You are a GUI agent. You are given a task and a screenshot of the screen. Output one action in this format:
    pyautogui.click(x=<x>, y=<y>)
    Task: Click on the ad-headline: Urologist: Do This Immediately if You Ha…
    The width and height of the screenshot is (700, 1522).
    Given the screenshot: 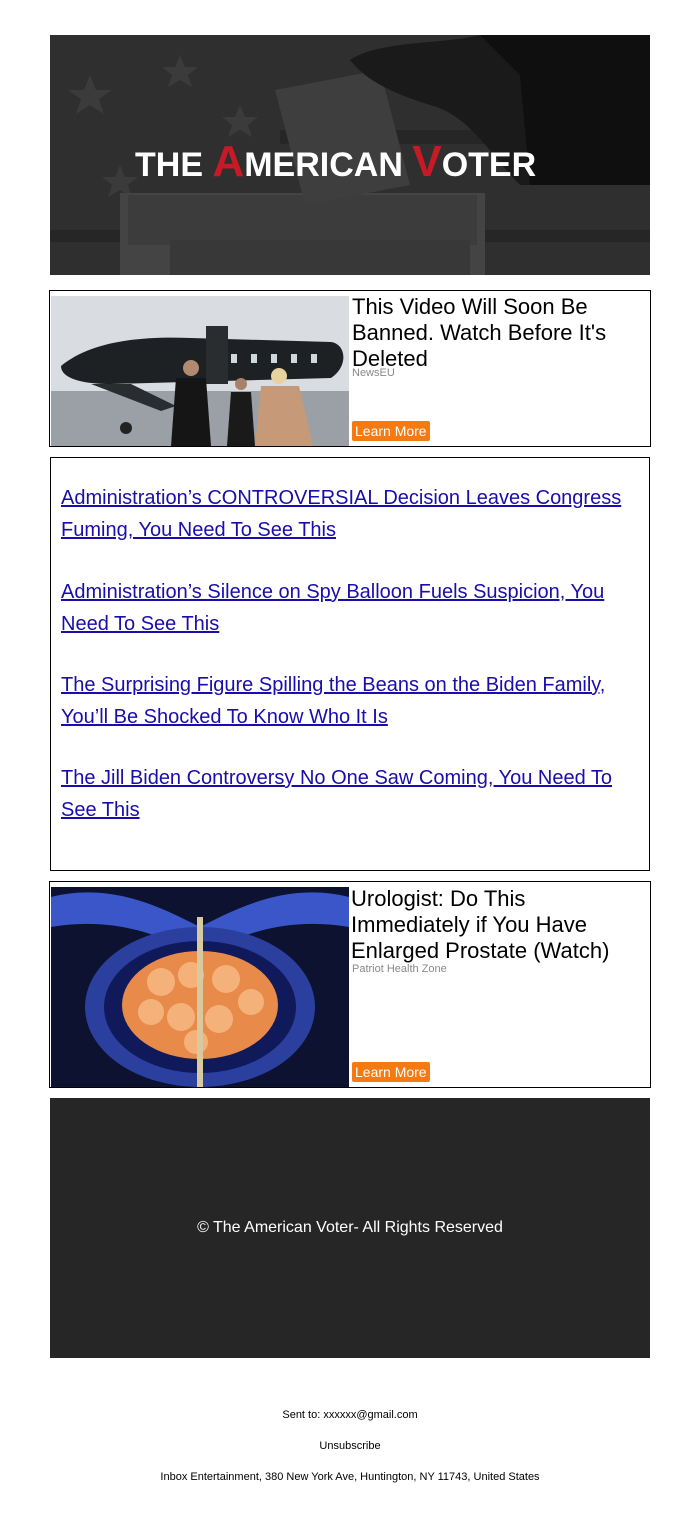 What is the action you would take?
    pyautogui.click(x=498, y=925)
    